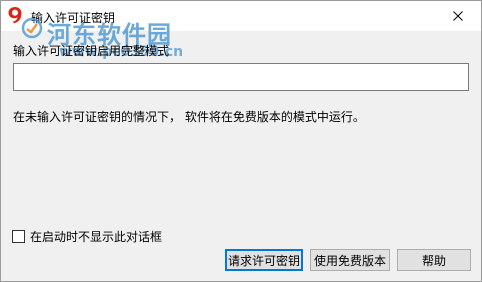 Image resolution: width=482 pixels, height=282 pixels. Describe the element at coordinates (350, 260) in the screenshot. I see `use-free-version-button: 使用免费版本` at that location.